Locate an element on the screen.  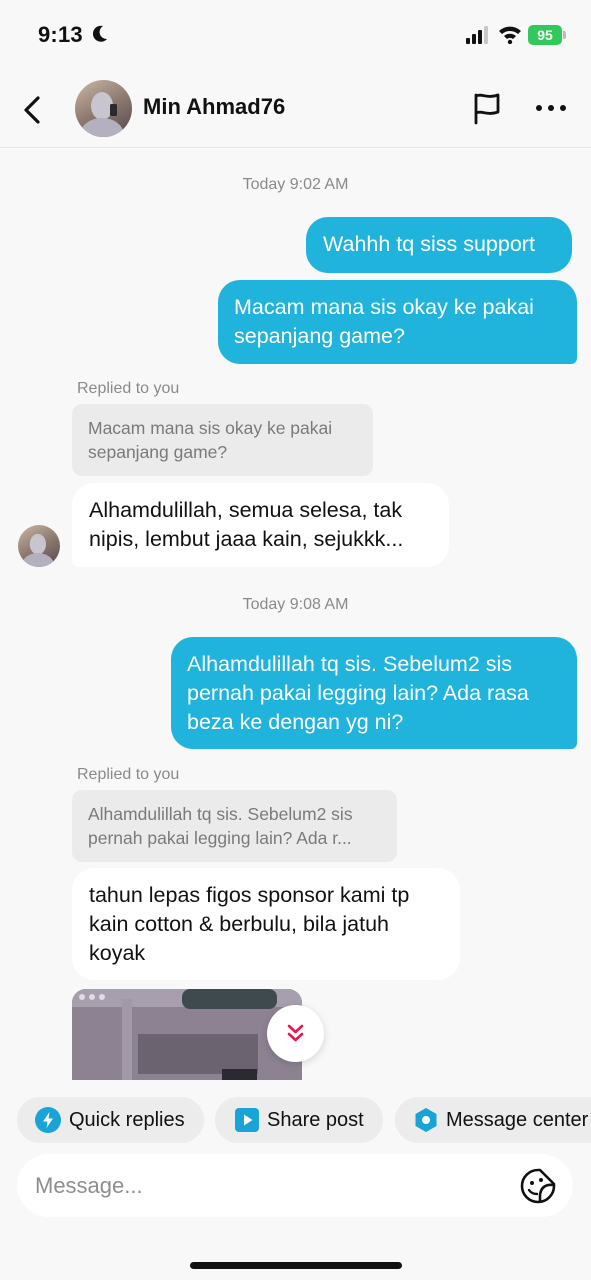
play-icon is located at coordinates (247, 1120).